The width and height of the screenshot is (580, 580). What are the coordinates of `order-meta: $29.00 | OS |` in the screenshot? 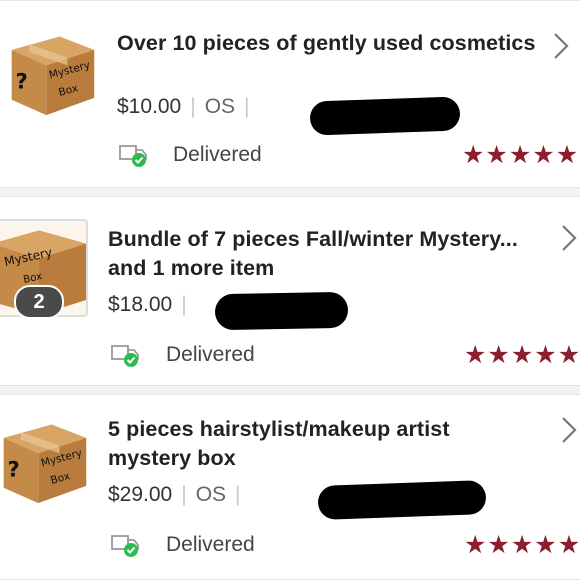 It's located at (179, 495).